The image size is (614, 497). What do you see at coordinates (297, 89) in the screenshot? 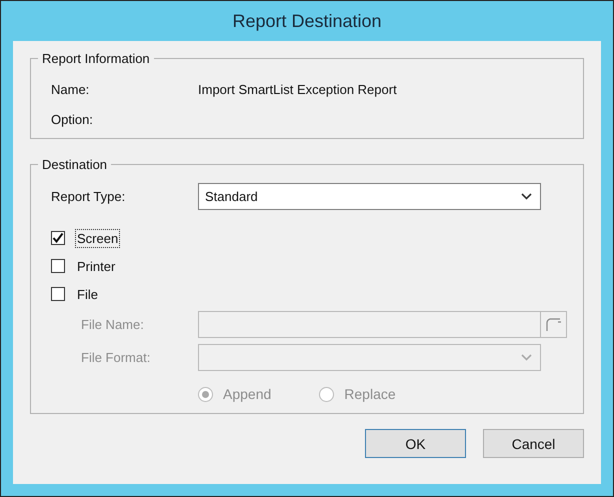
I see `field-value: Import SmartList Exception Report` at bounding box center [297, 89].